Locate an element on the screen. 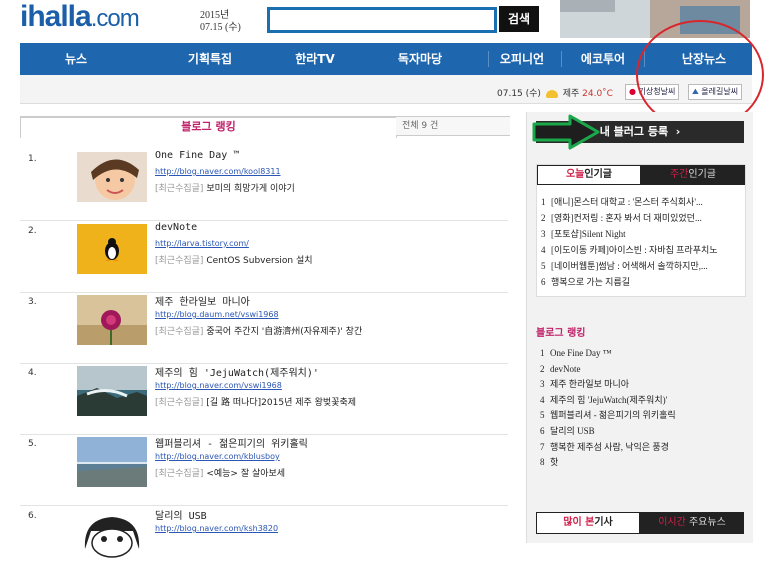  search-button: 검색 is located at coordinates (519, 19).